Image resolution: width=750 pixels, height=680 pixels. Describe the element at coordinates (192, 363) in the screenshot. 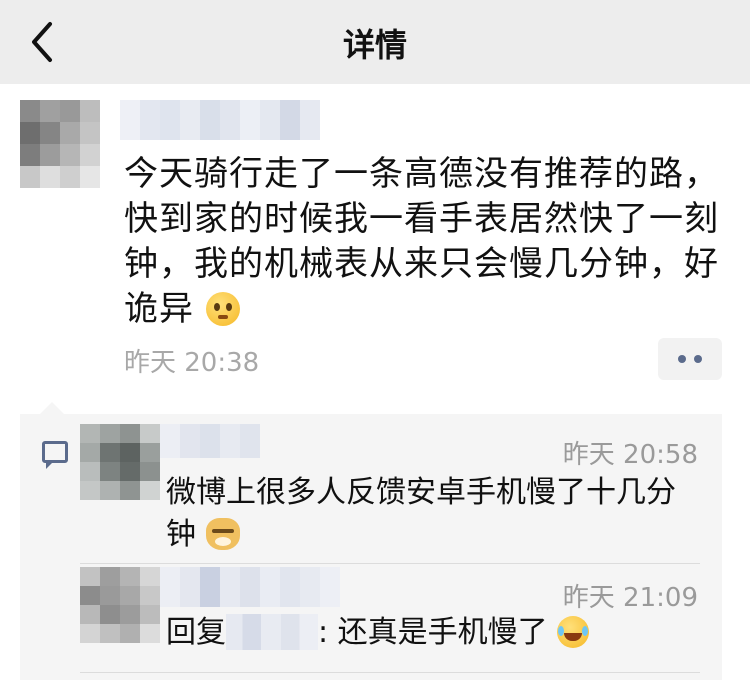

I see `post-timestamp: 昨天 20:38` at that location.